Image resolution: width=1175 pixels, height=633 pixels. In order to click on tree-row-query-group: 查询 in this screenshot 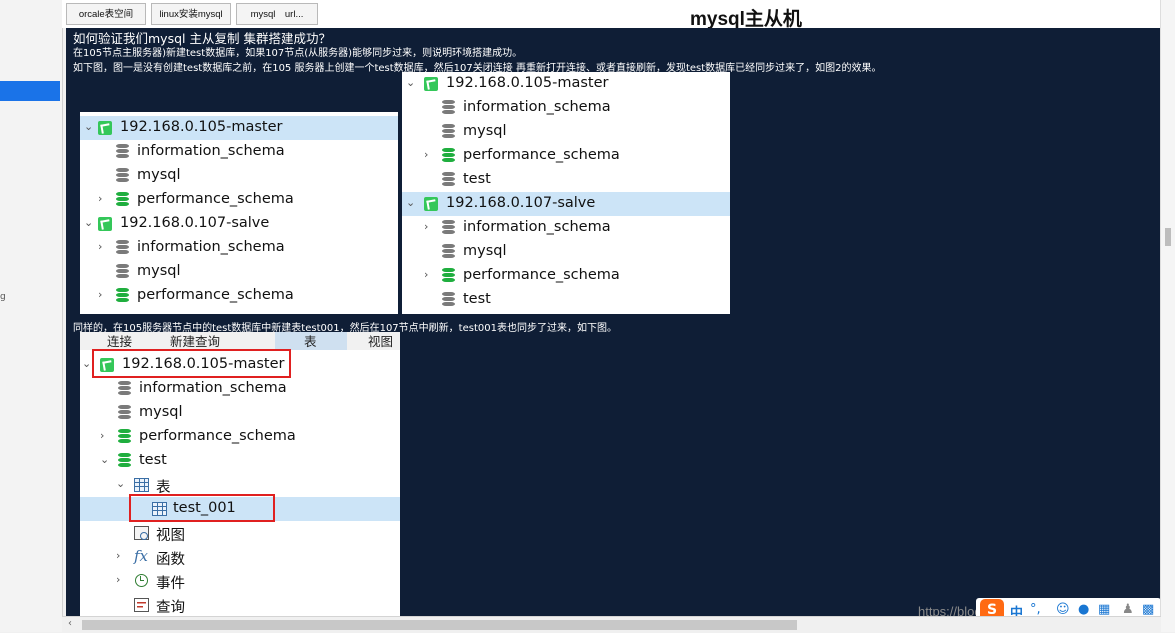, I will do `click(240, 604)`.